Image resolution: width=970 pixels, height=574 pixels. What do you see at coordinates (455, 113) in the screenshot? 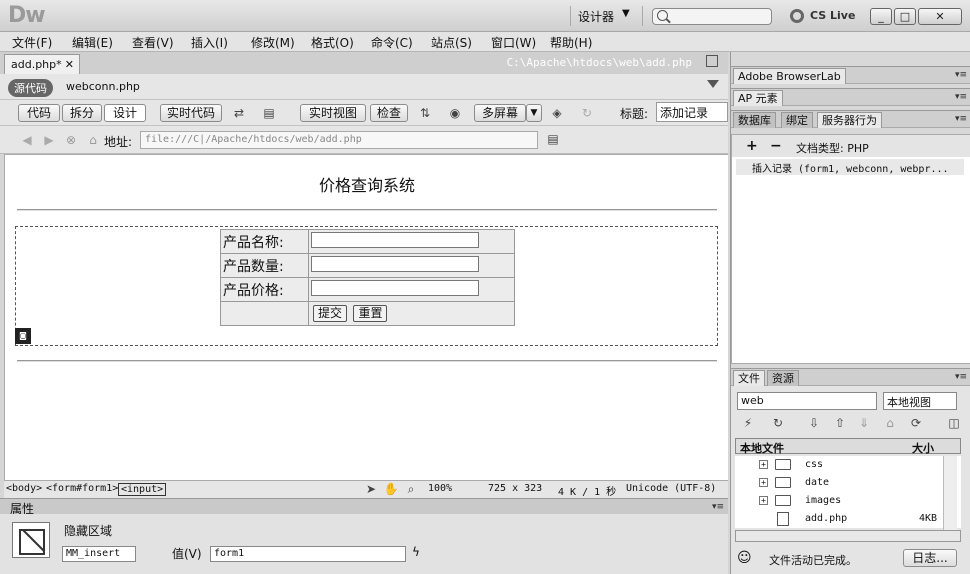
I see `preview-browser-icon: ◉` at bounding box center [455, 113].